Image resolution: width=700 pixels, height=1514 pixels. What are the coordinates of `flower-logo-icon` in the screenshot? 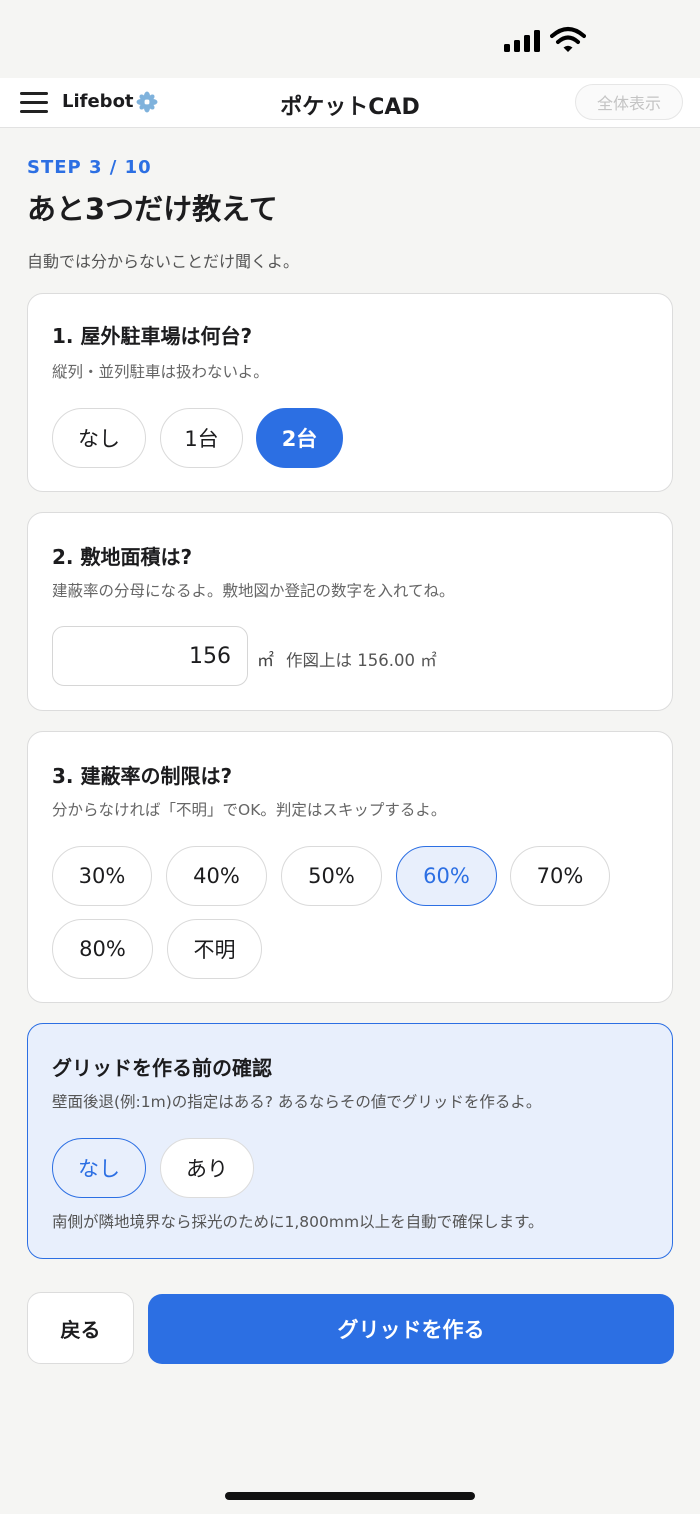 It's located at (147, 102).